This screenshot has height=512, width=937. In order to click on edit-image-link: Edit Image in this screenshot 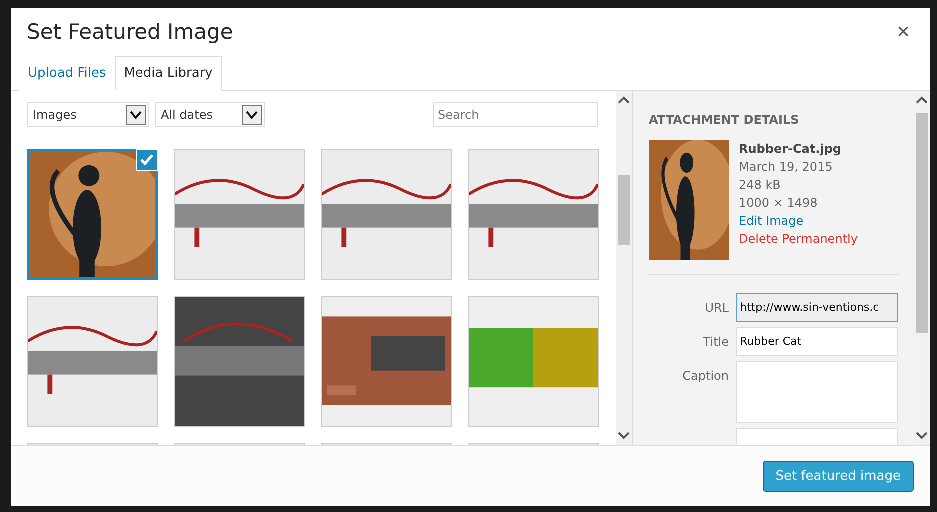, I will do `click(798, 221)`.